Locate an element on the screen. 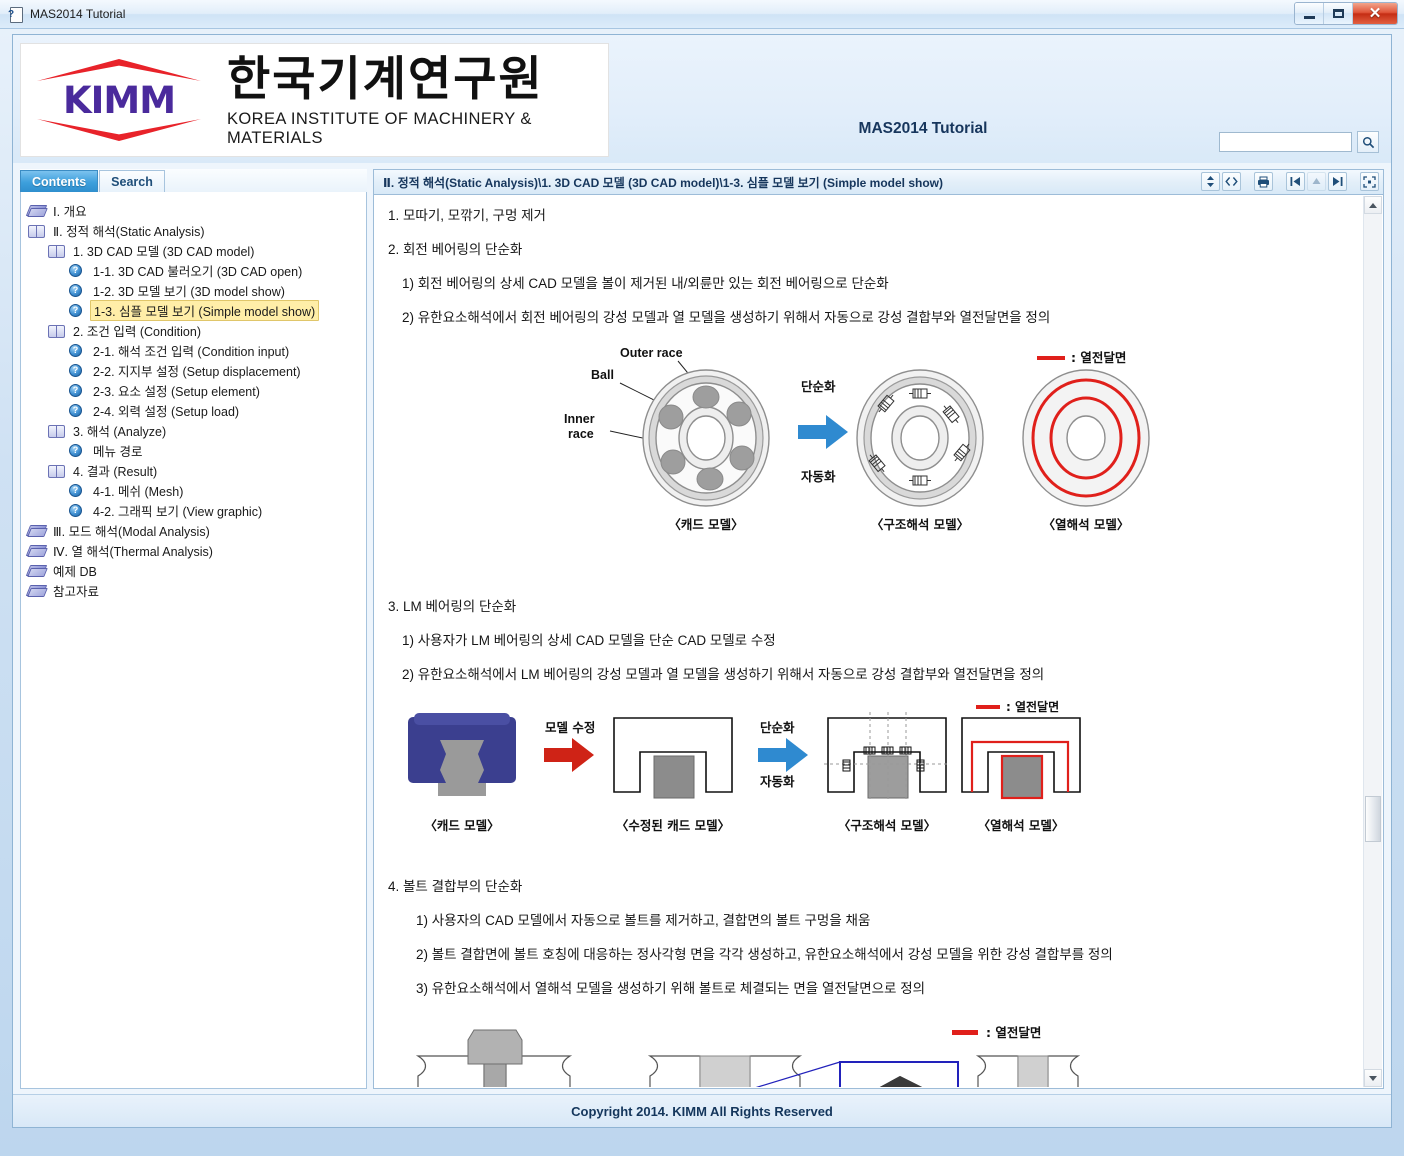 This screenshot has height=1156, width=1404. print-icon is located at coordinates (1263, 181).